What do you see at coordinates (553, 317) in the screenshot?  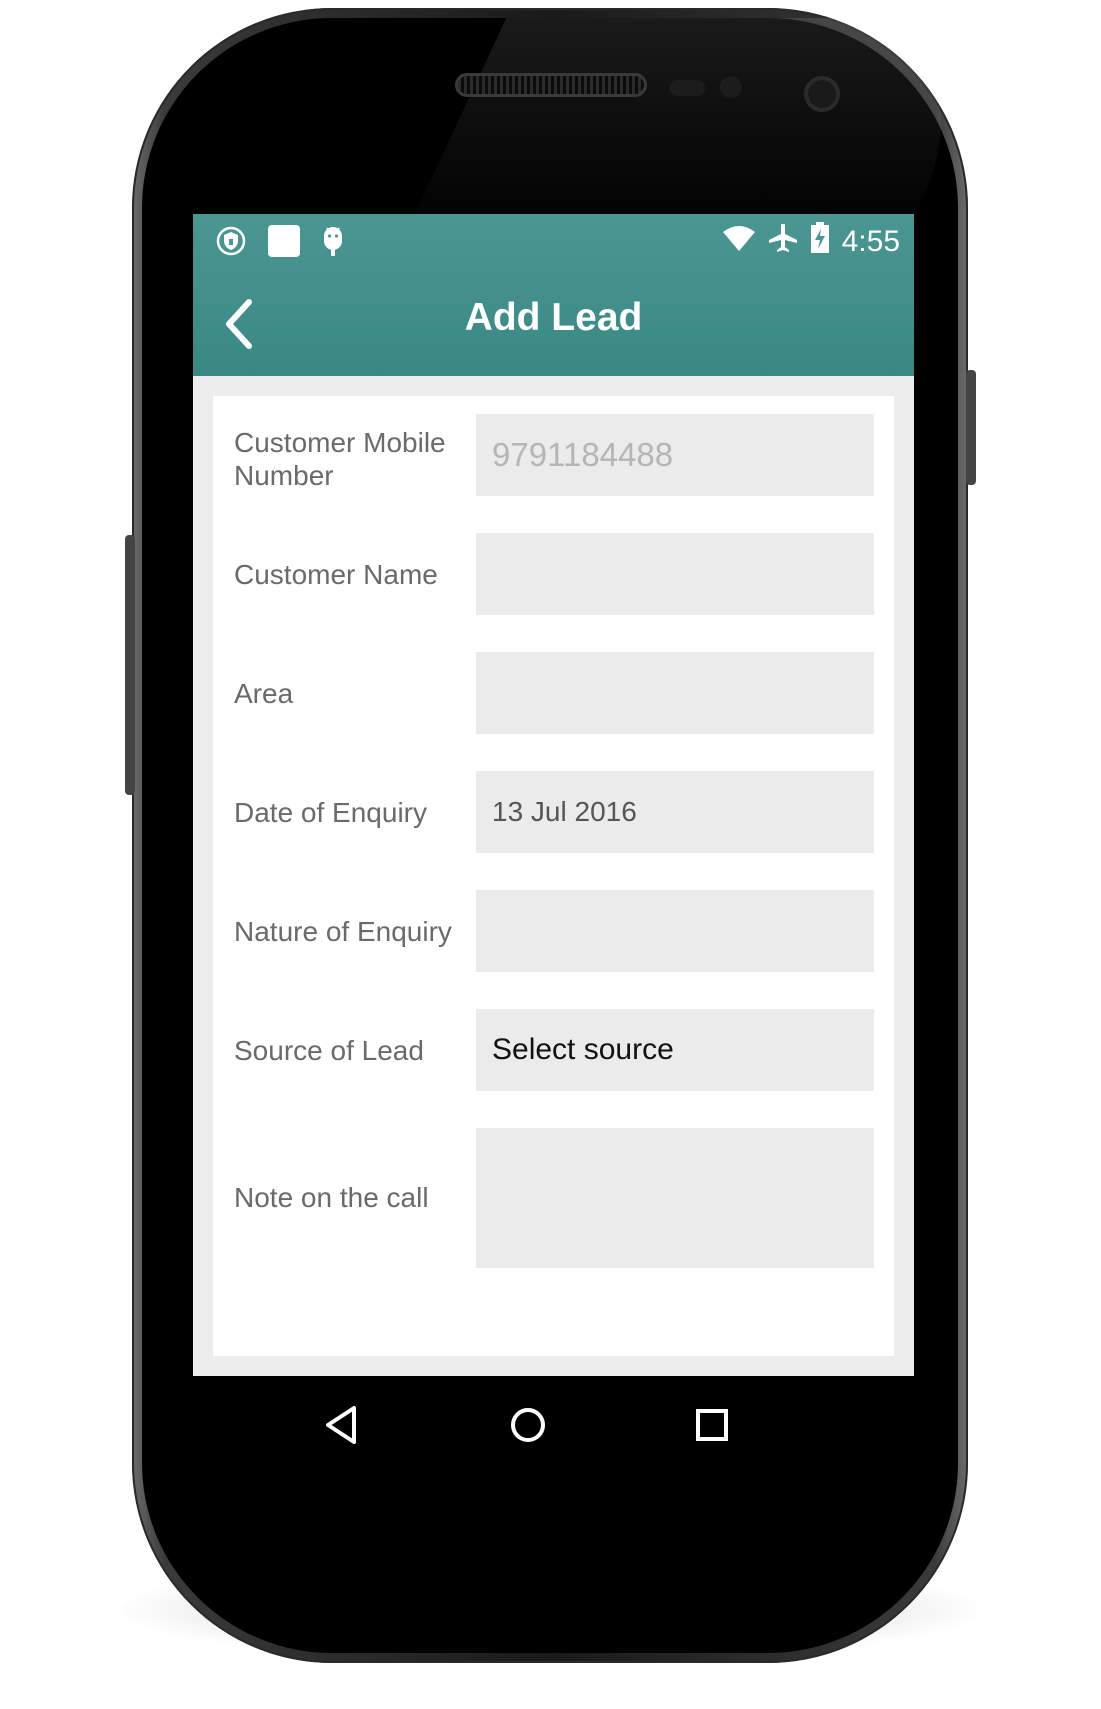 I see `page-title: Add Lead` at bounding box center [553, 317].